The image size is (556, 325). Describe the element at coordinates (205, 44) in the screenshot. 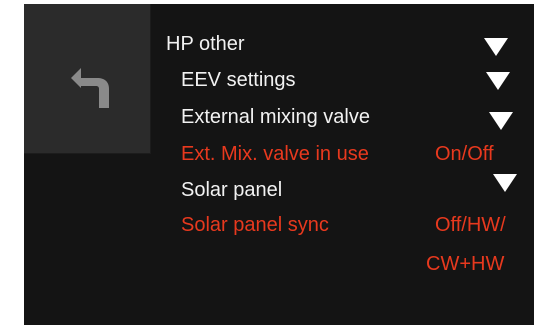

I see `menu-item-hp-other: HP other` at that location.